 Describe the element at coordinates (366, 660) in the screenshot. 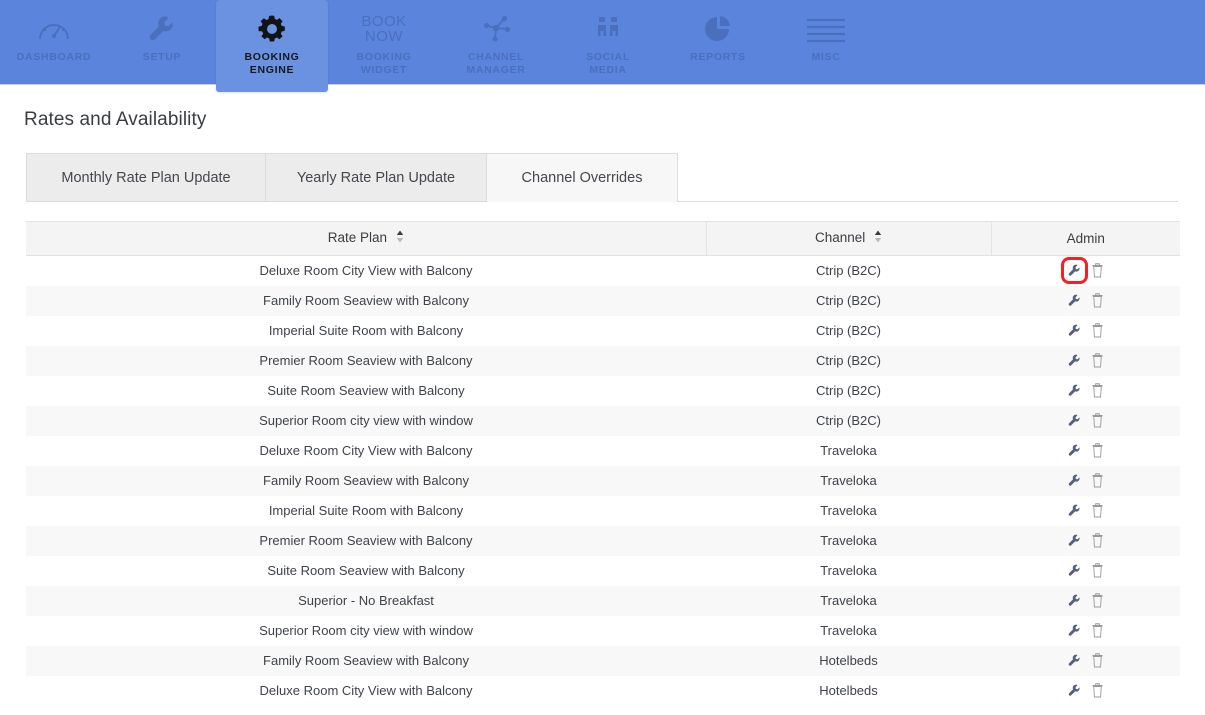

I see `cell-rate-plan: Family Room Seaview with Balcony` at that location.